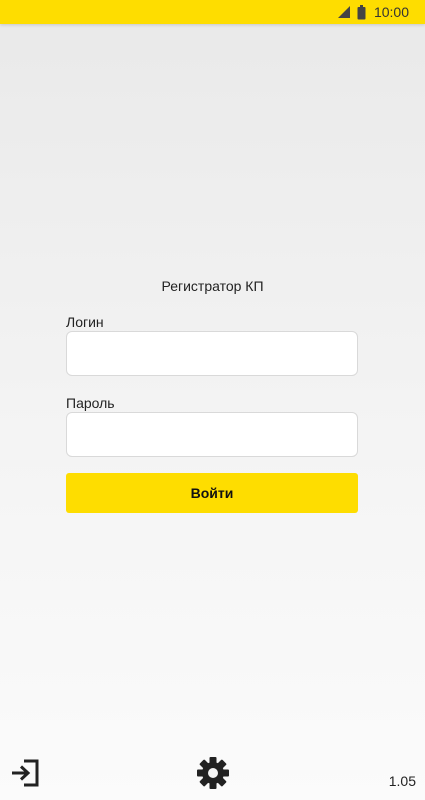  What do you see at coordinates (212, 353) in the screenshot?
I see `login-input` at bounding box center [212, 353].